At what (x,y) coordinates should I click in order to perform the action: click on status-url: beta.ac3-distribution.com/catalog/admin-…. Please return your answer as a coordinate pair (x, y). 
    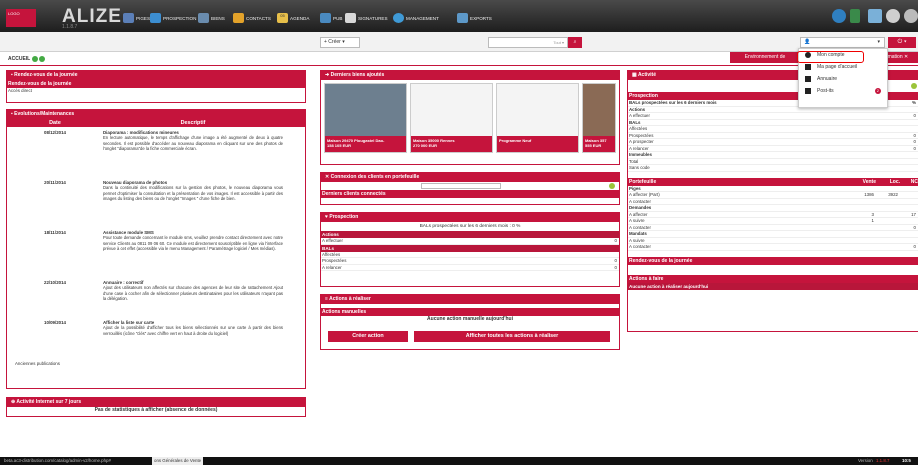
    Looking at the image, I should click on (57, 460).